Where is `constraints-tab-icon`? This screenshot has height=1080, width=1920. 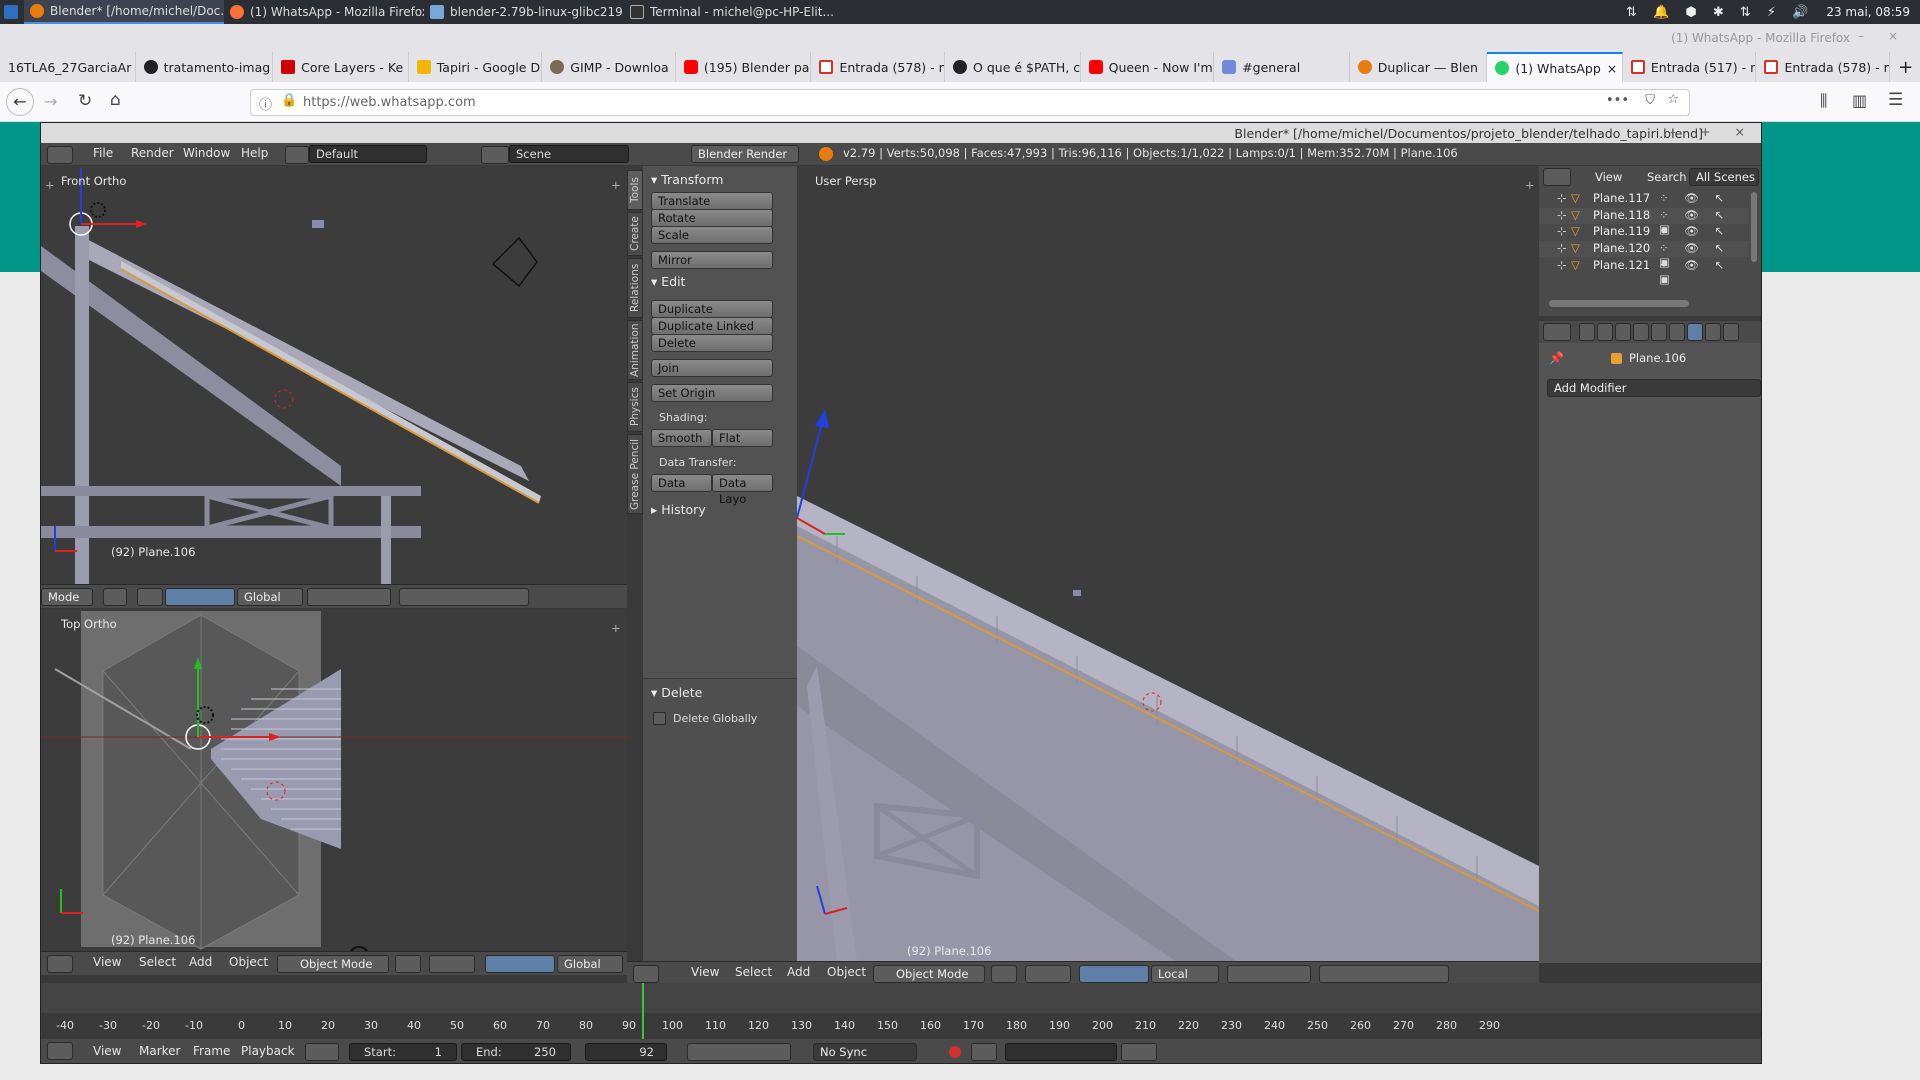 constraints-tab-icon is located at coordinates (1677, 332).